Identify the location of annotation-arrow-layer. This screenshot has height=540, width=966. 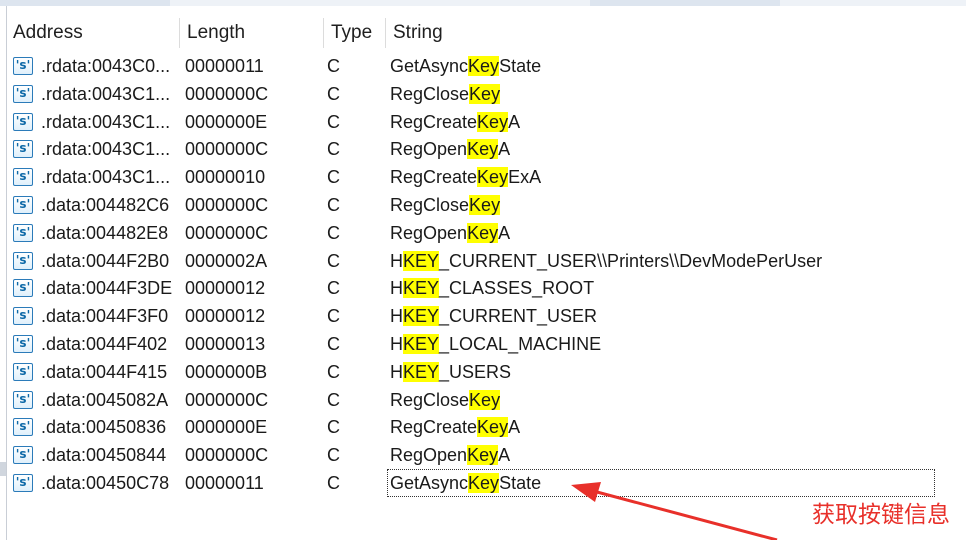
(674, 511).